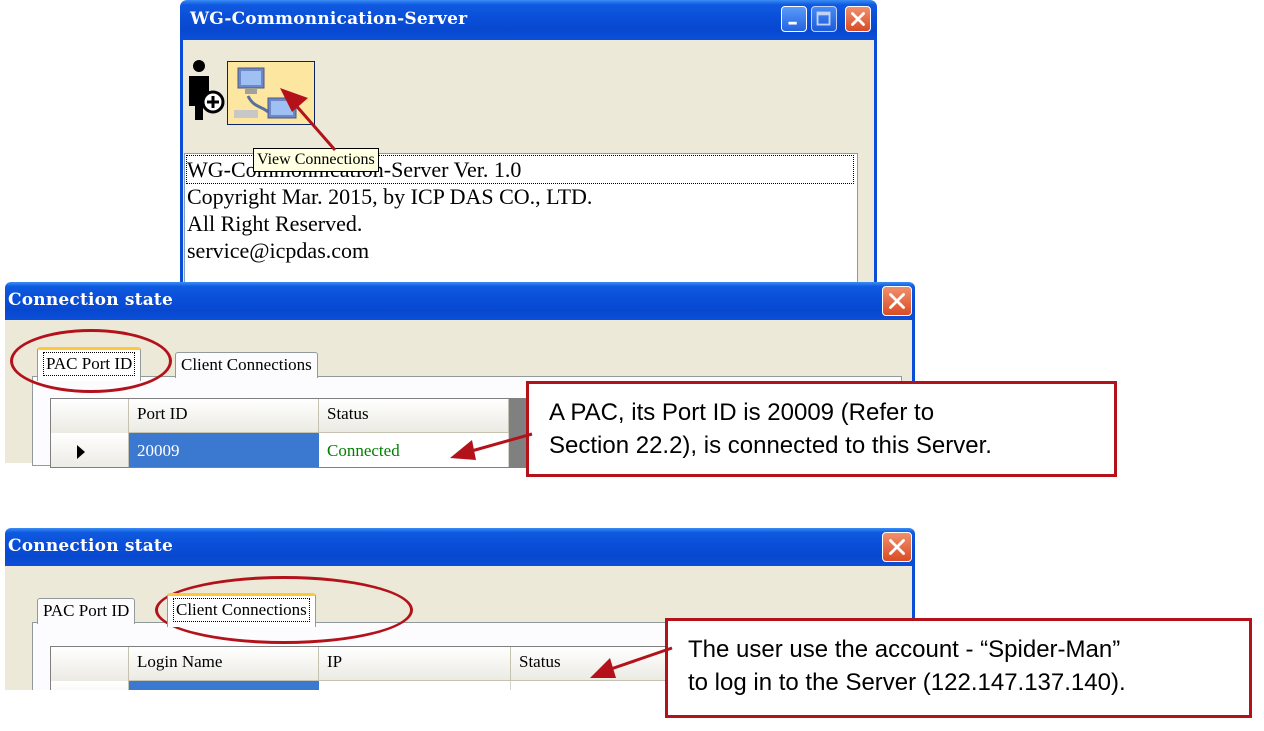 The image size is (1264, 731). I want to click on close-button, so click(858, 19).